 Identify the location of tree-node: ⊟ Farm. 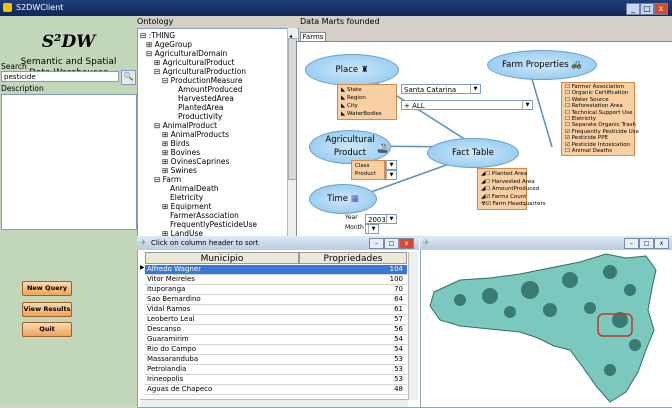
(167, 179).